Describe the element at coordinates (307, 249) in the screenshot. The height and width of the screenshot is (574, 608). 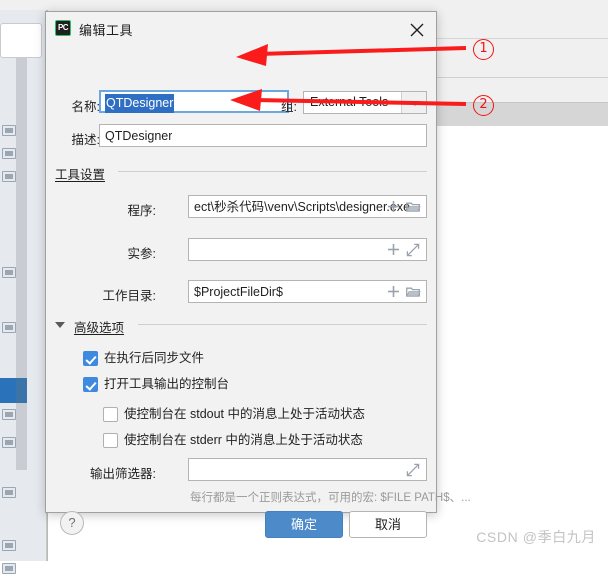
I see `arguments-input` at that location.